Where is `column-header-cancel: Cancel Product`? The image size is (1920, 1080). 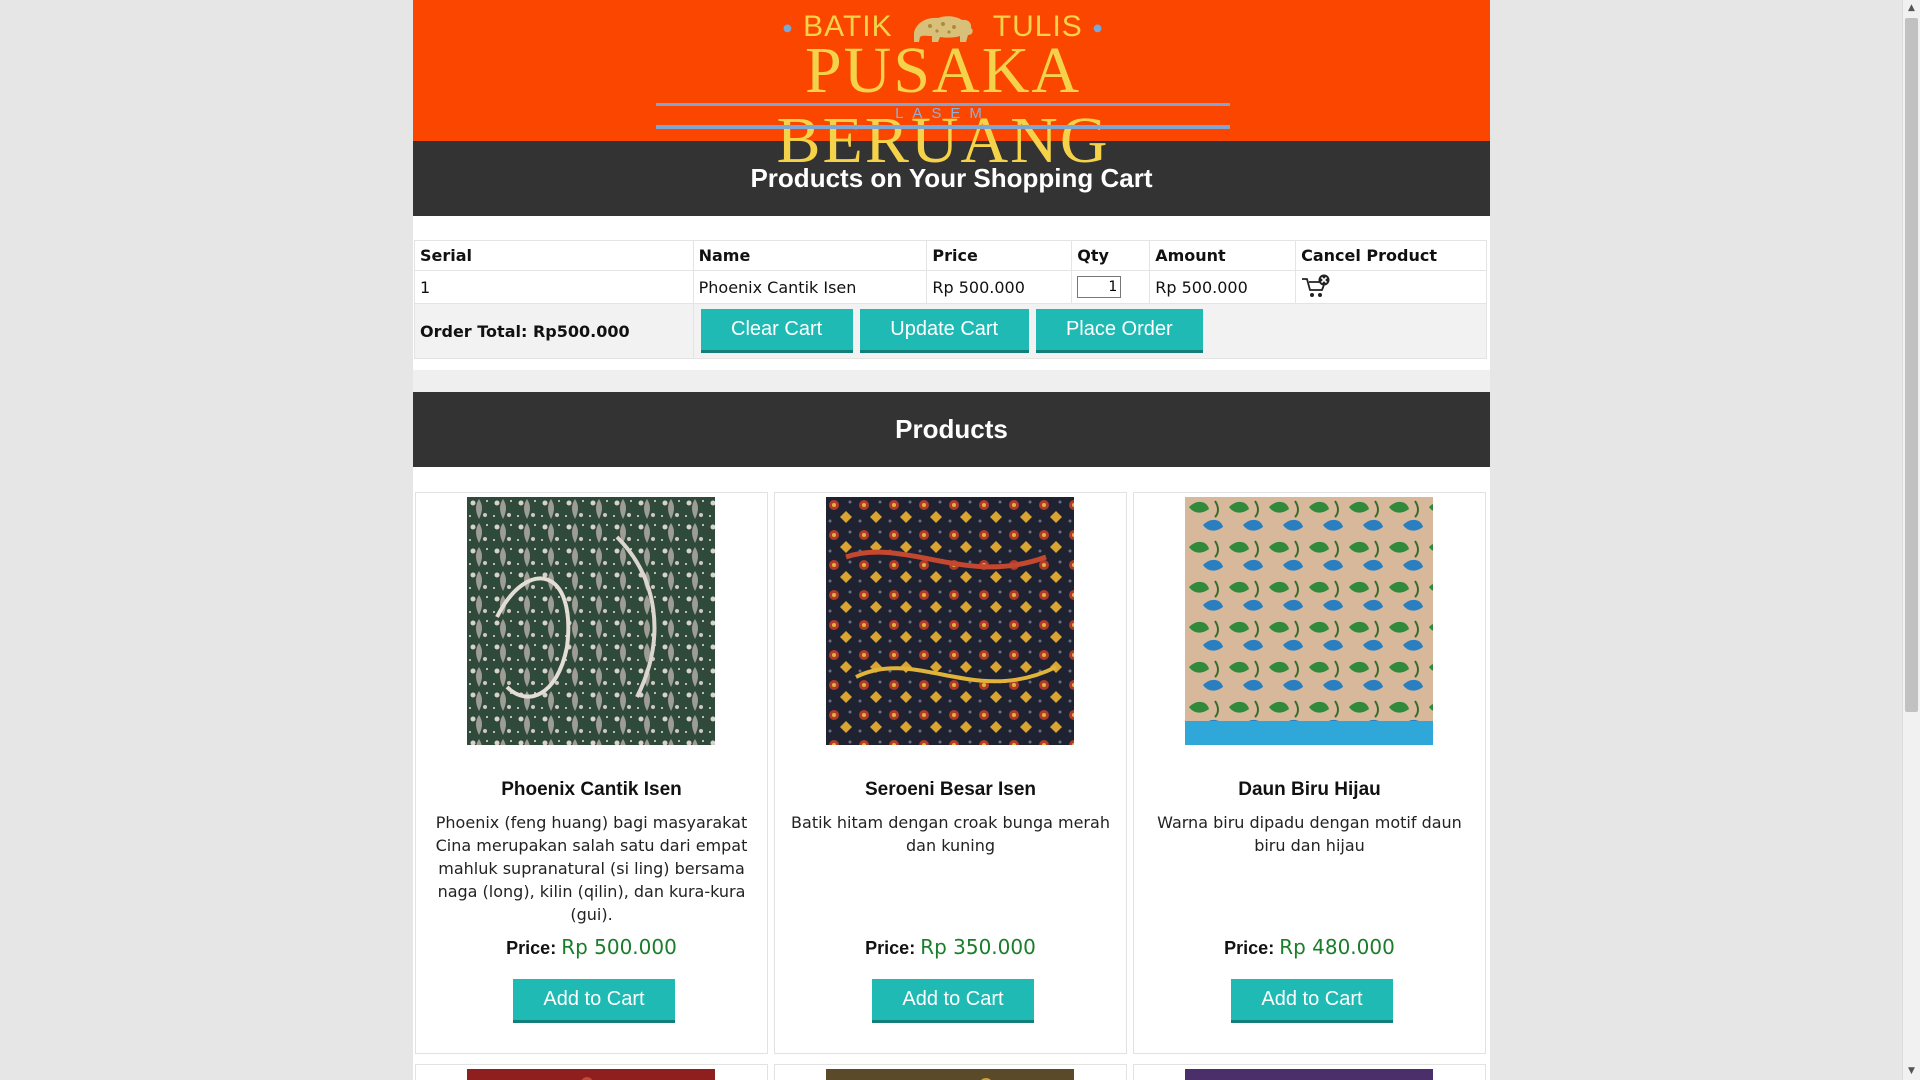 column-header-cancel: Cancel Product is located at coordinates (1391, 255).